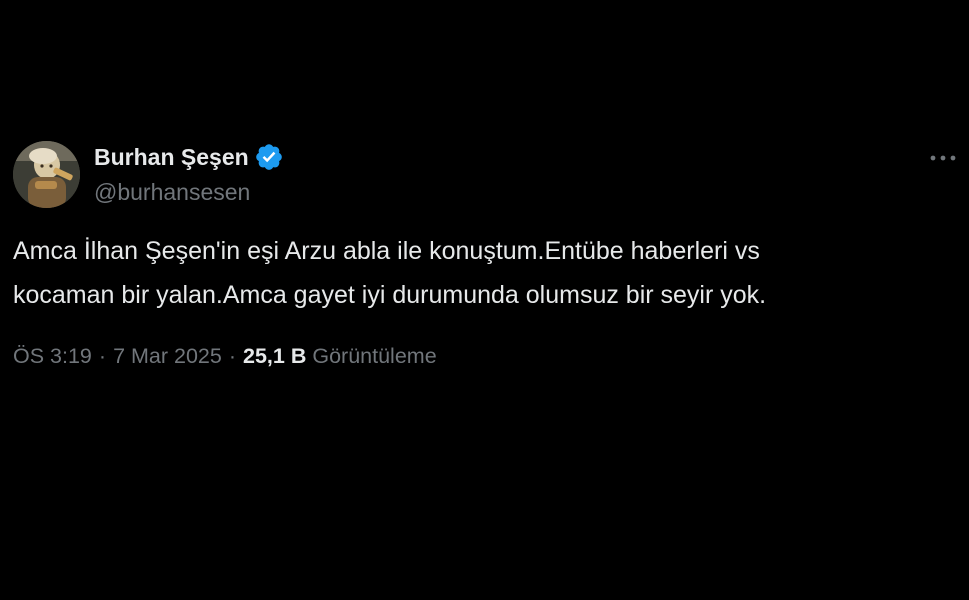  Describe the element at coordinates (943, 158) in the screenshot. I see `more-options-icon` at that location.